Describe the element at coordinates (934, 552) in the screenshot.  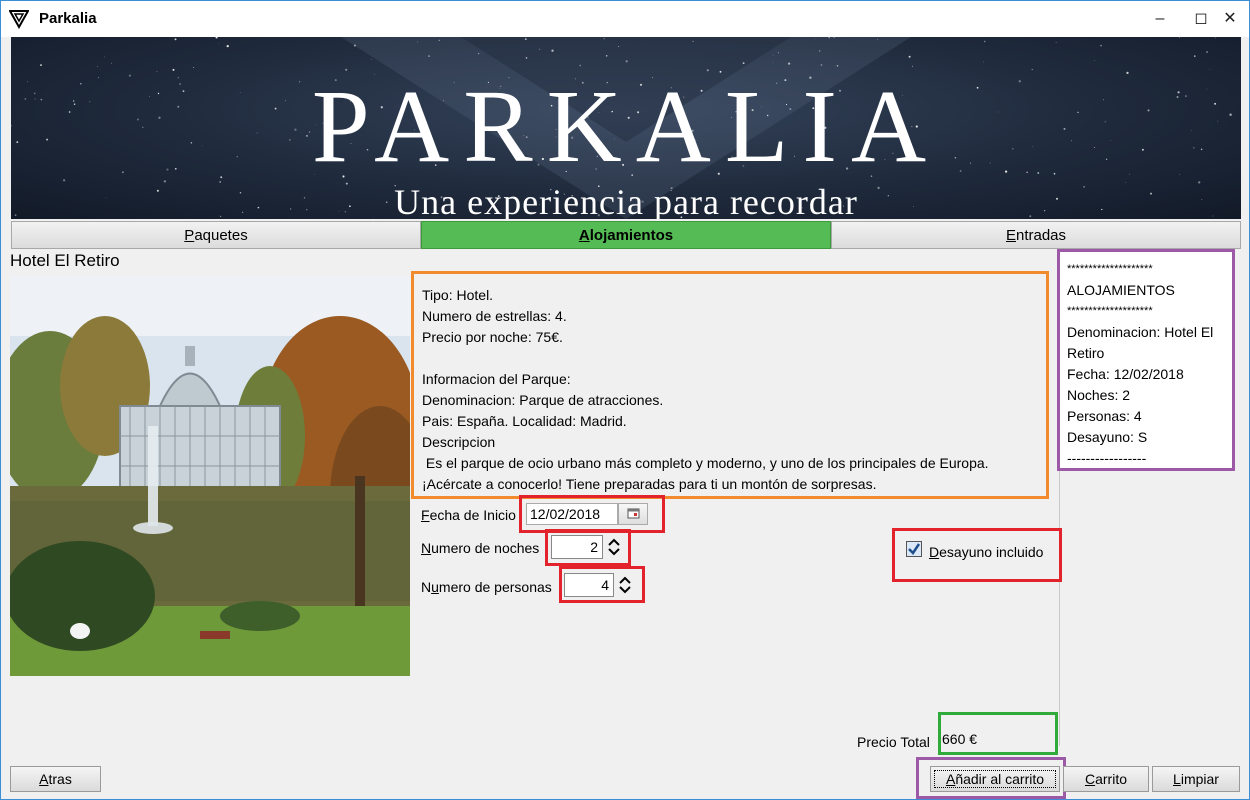
I see `desayuno-accel: D` at that location.